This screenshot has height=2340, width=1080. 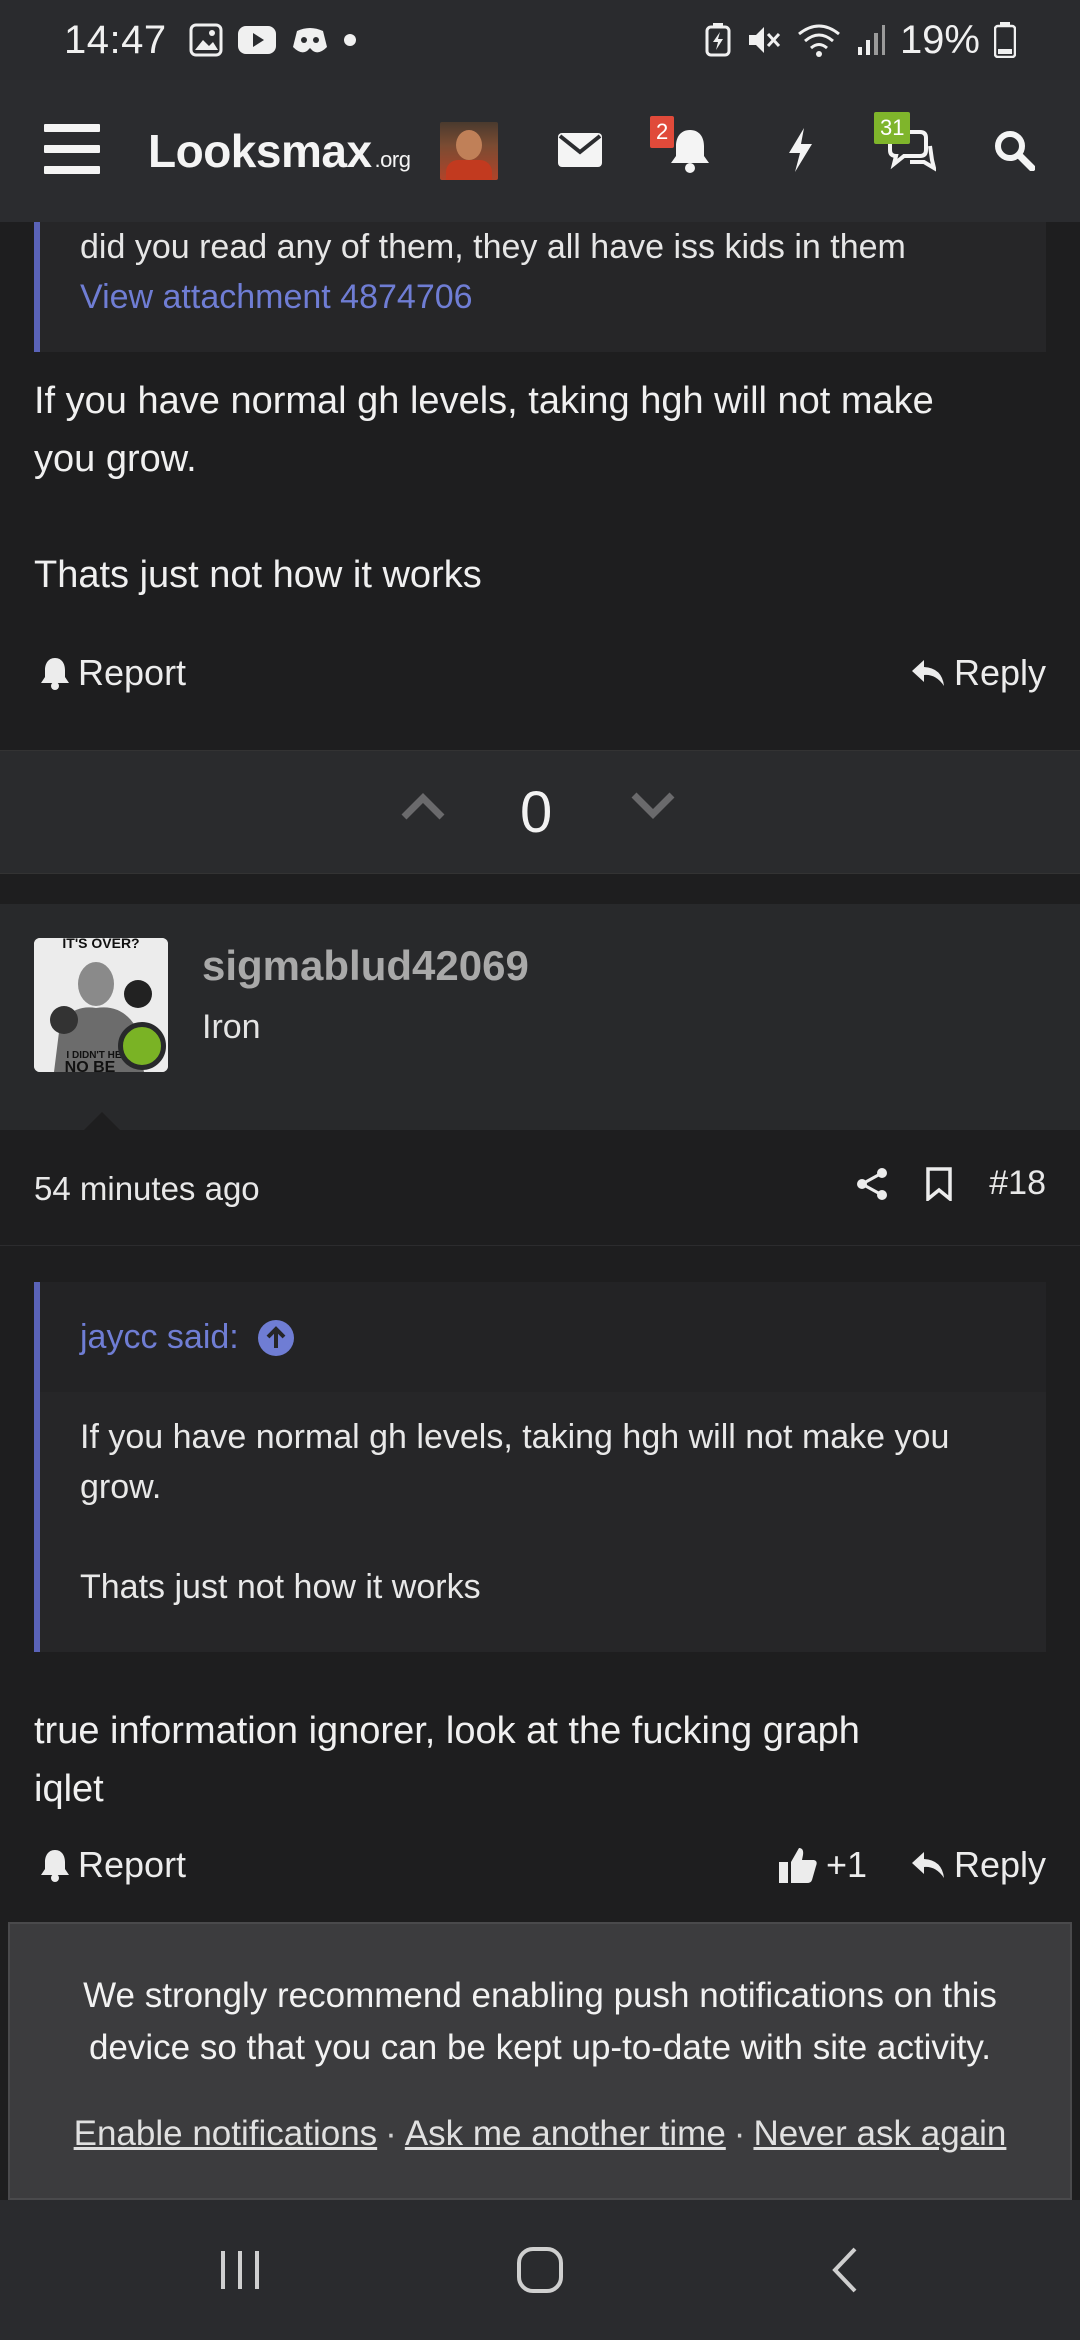 I want to click on menu-icon, so click(x=72, y=149).